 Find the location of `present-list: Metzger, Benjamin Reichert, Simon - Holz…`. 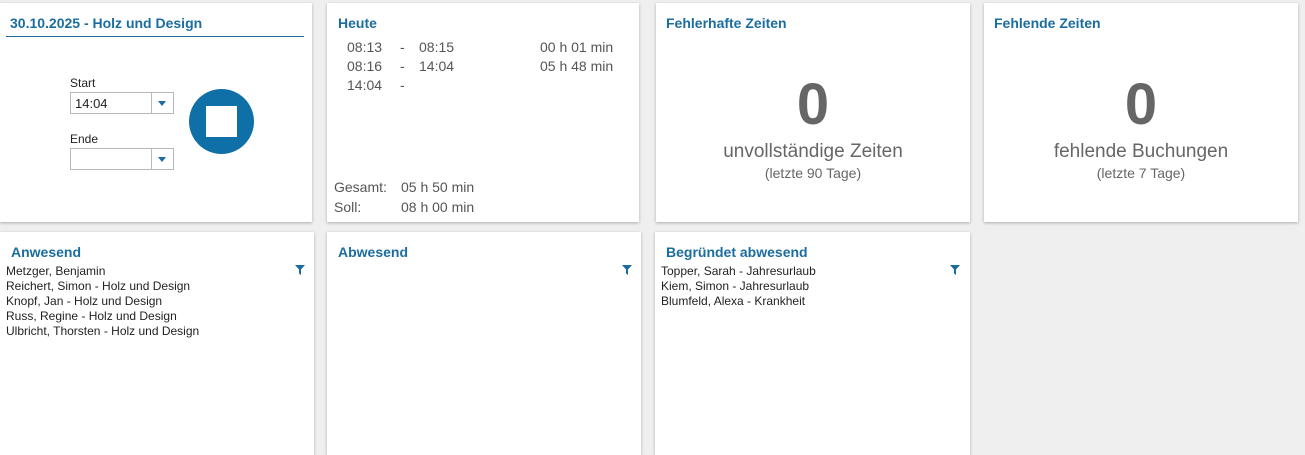

present-list: Metzger, Benjamin Reichert, Simon - Holz… is located at coordinates (102, 301).